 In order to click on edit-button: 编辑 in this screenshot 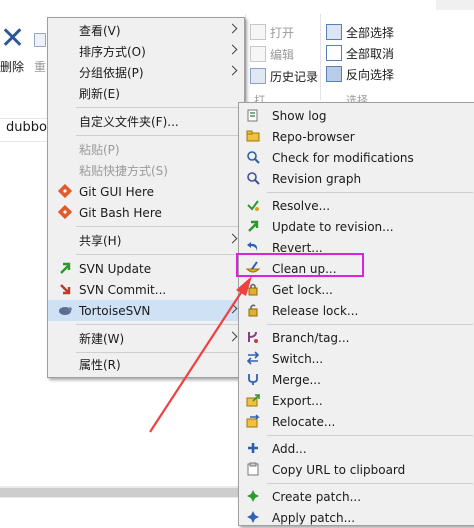, I will do `click(272, 54)`.